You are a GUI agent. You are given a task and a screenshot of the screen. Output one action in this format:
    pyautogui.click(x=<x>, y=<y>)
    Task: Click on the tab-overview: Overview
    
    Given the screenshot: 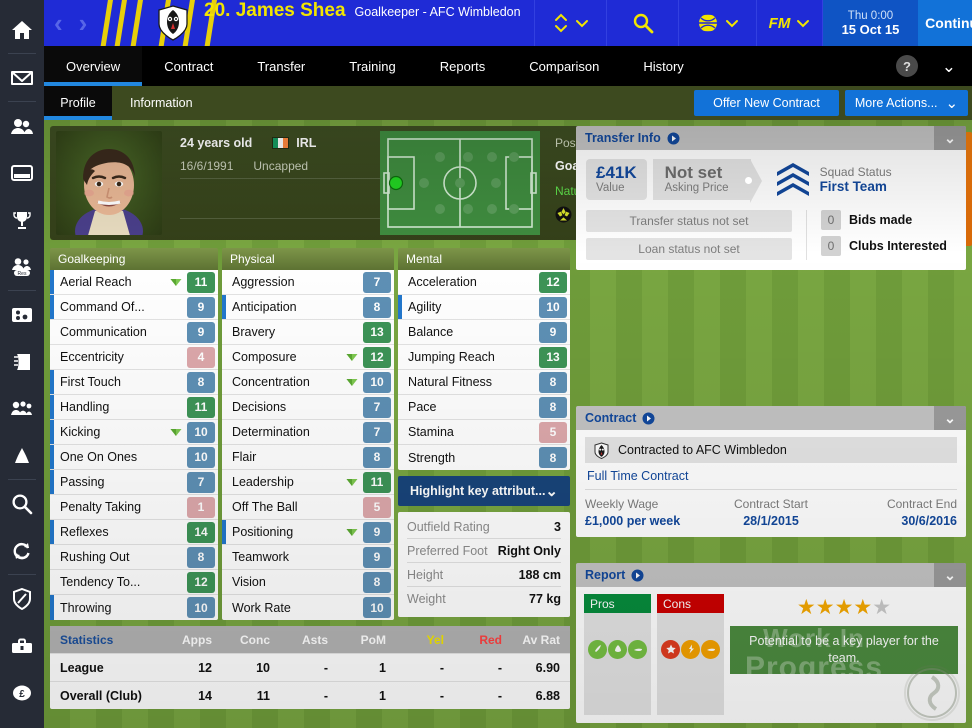 What is the action you would take?
    pyautogui.click(x=93, y=66)
    